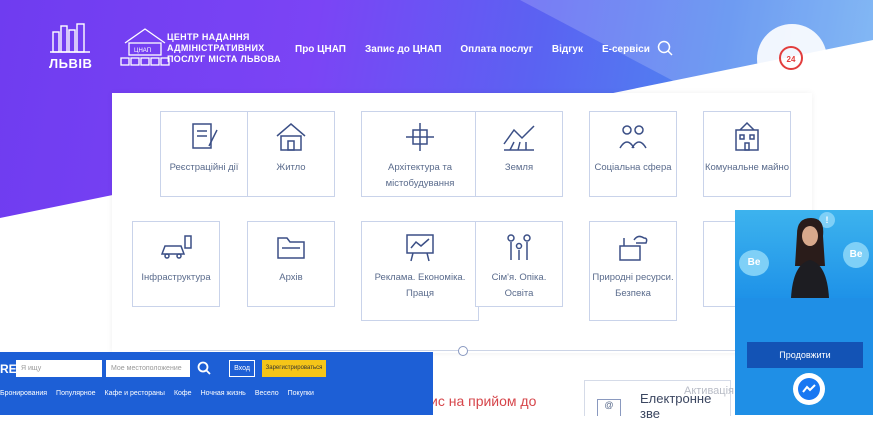  Describe the element at coordinates (204, 368) in the screenshot. I see `bar-search-icon` at that location.